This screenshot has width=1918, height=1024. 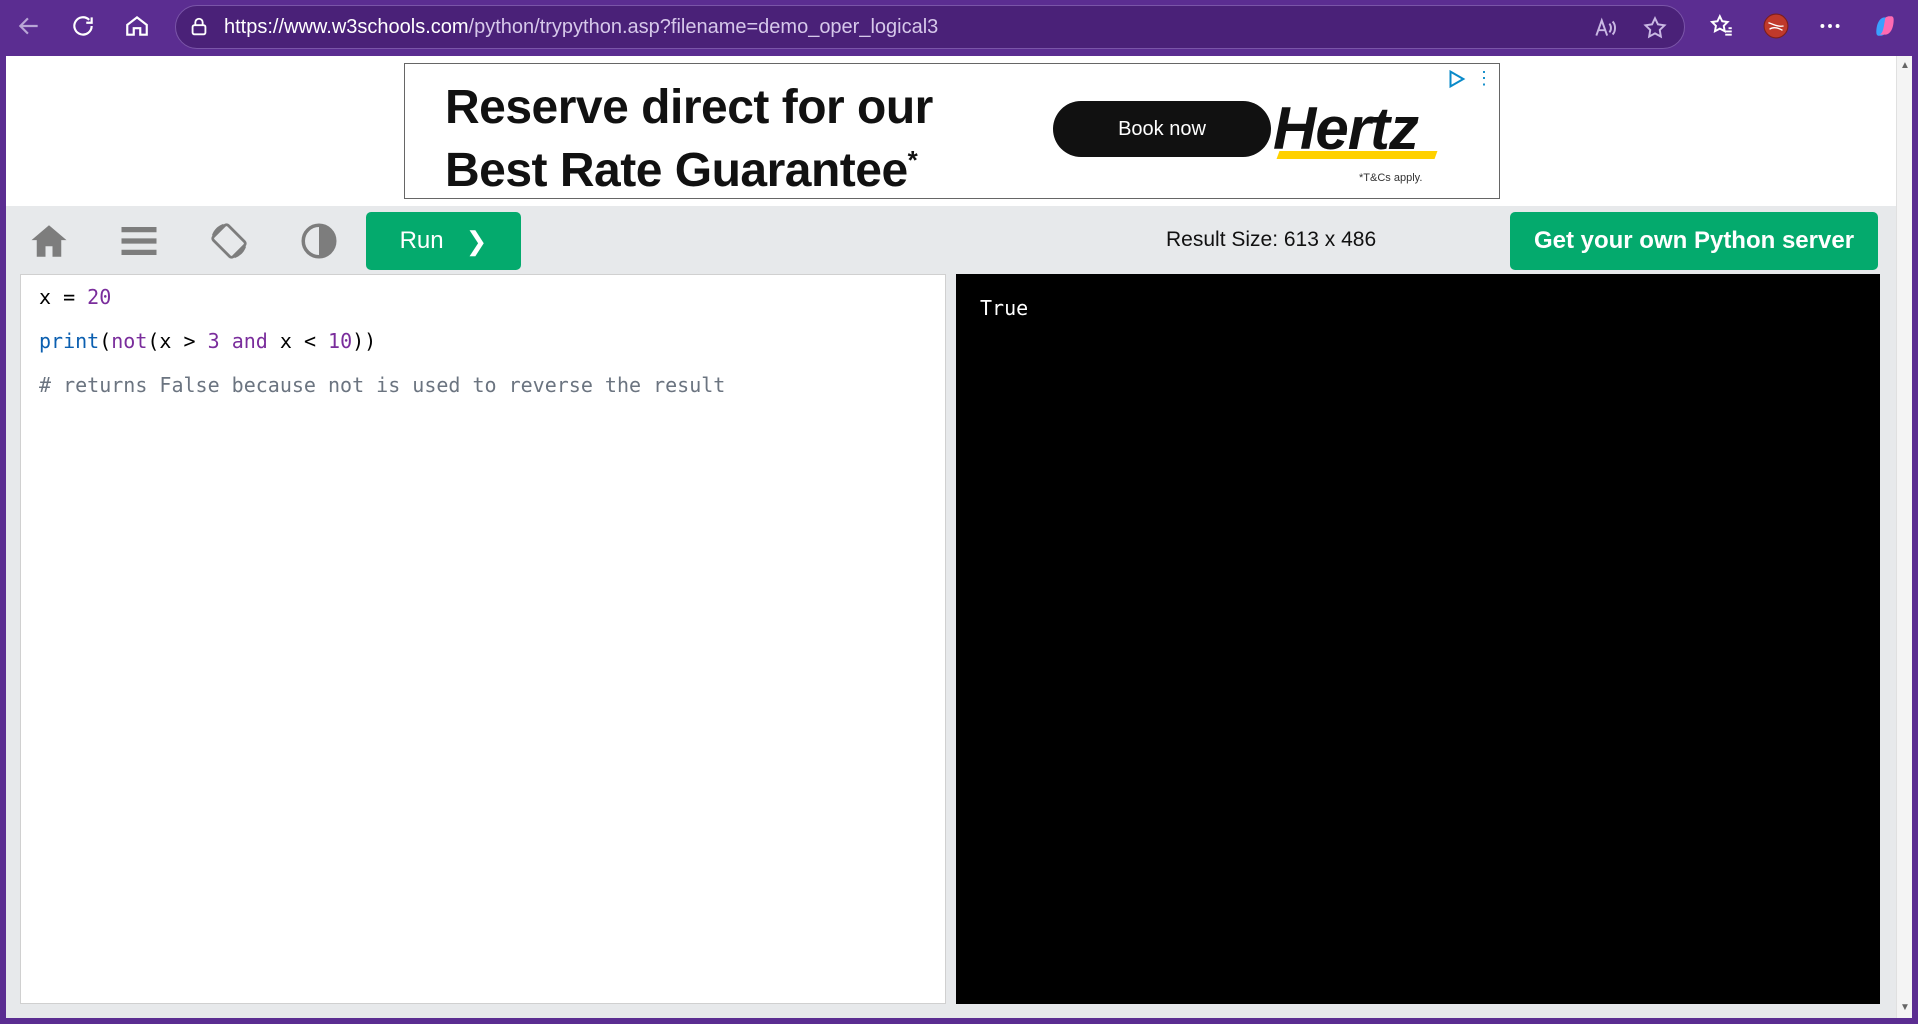 I want to click on contrast-icon, so click(x=319, y=241).